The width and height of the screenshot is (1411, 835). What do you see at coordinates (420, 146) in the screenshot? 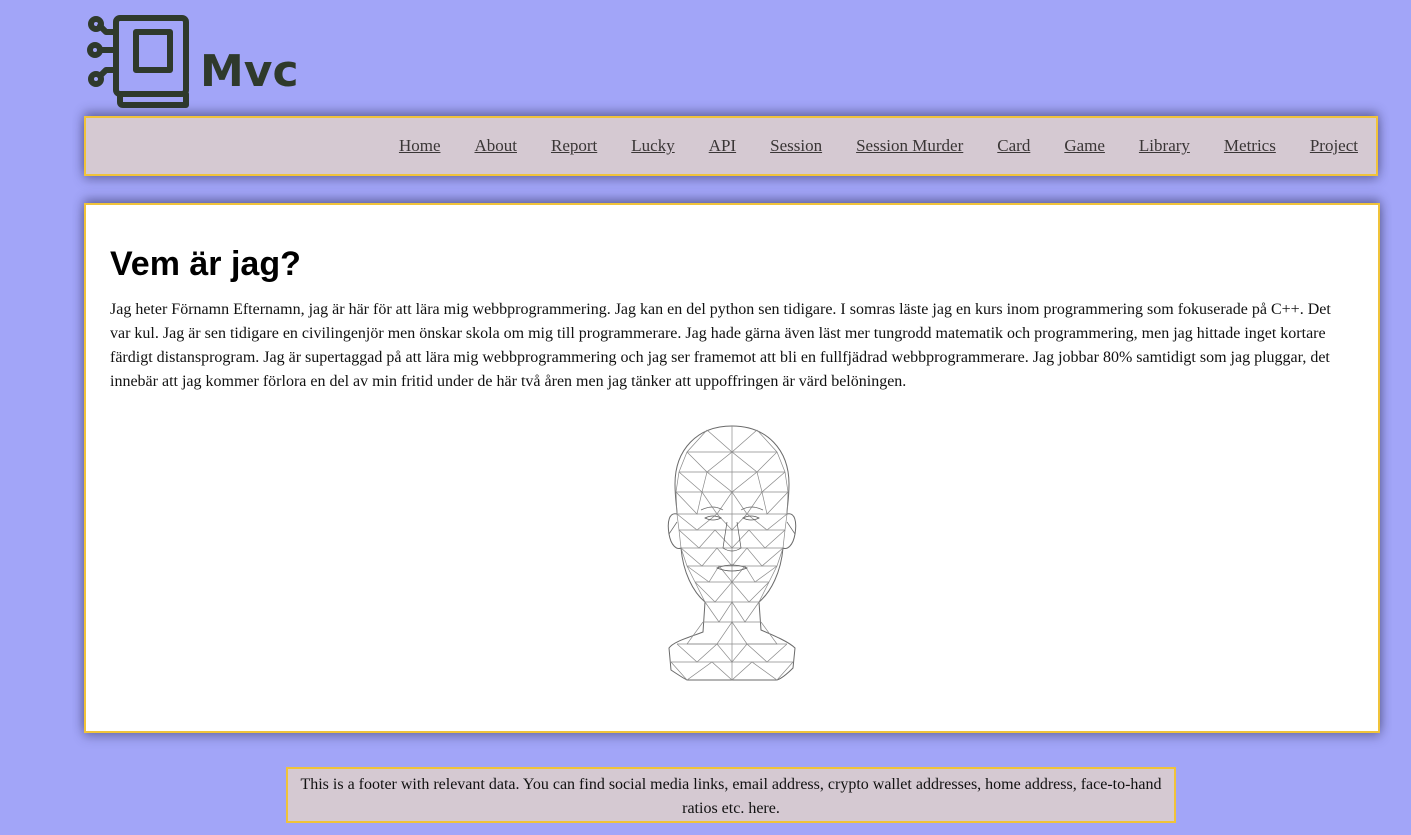
I see `nav-link-home: Home` at bounding box center [420, 146].